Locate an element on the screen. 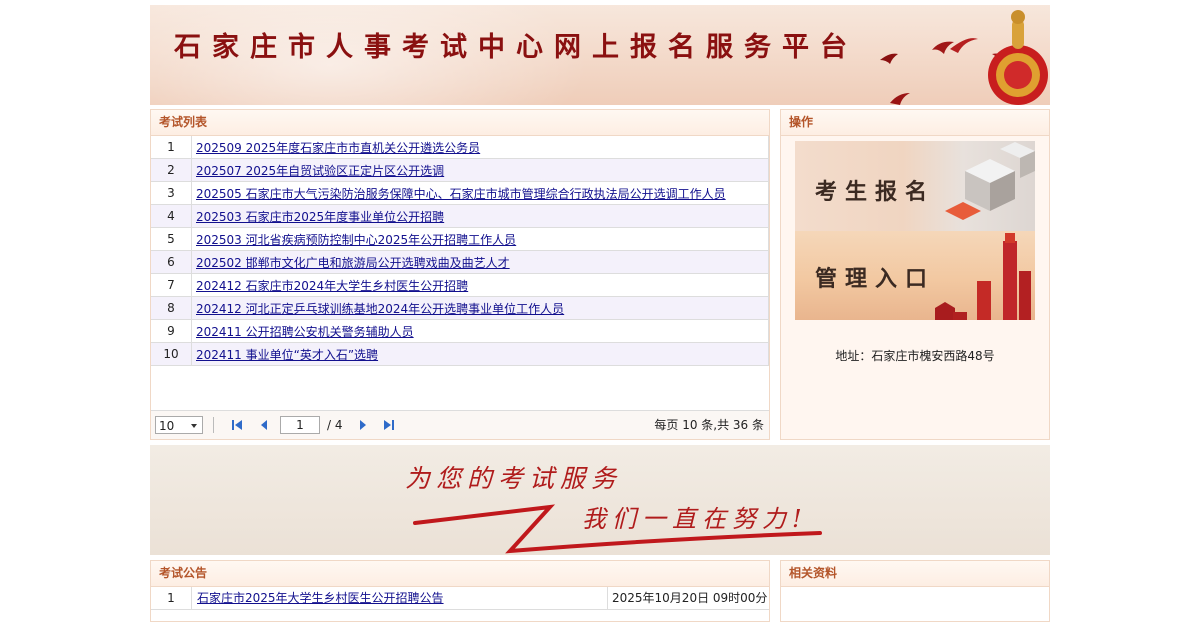  total-pages: / 4 is located at coordinates (335, 425).